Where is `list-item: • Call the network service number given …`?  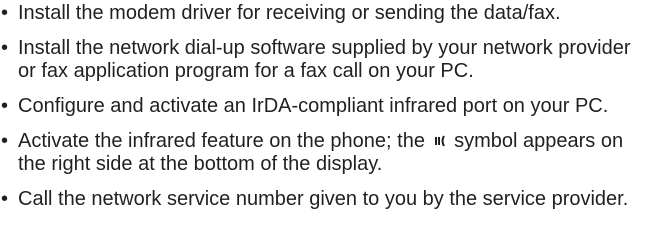 list-item: • Call the network service number given … is located at coordinates (324, 199).